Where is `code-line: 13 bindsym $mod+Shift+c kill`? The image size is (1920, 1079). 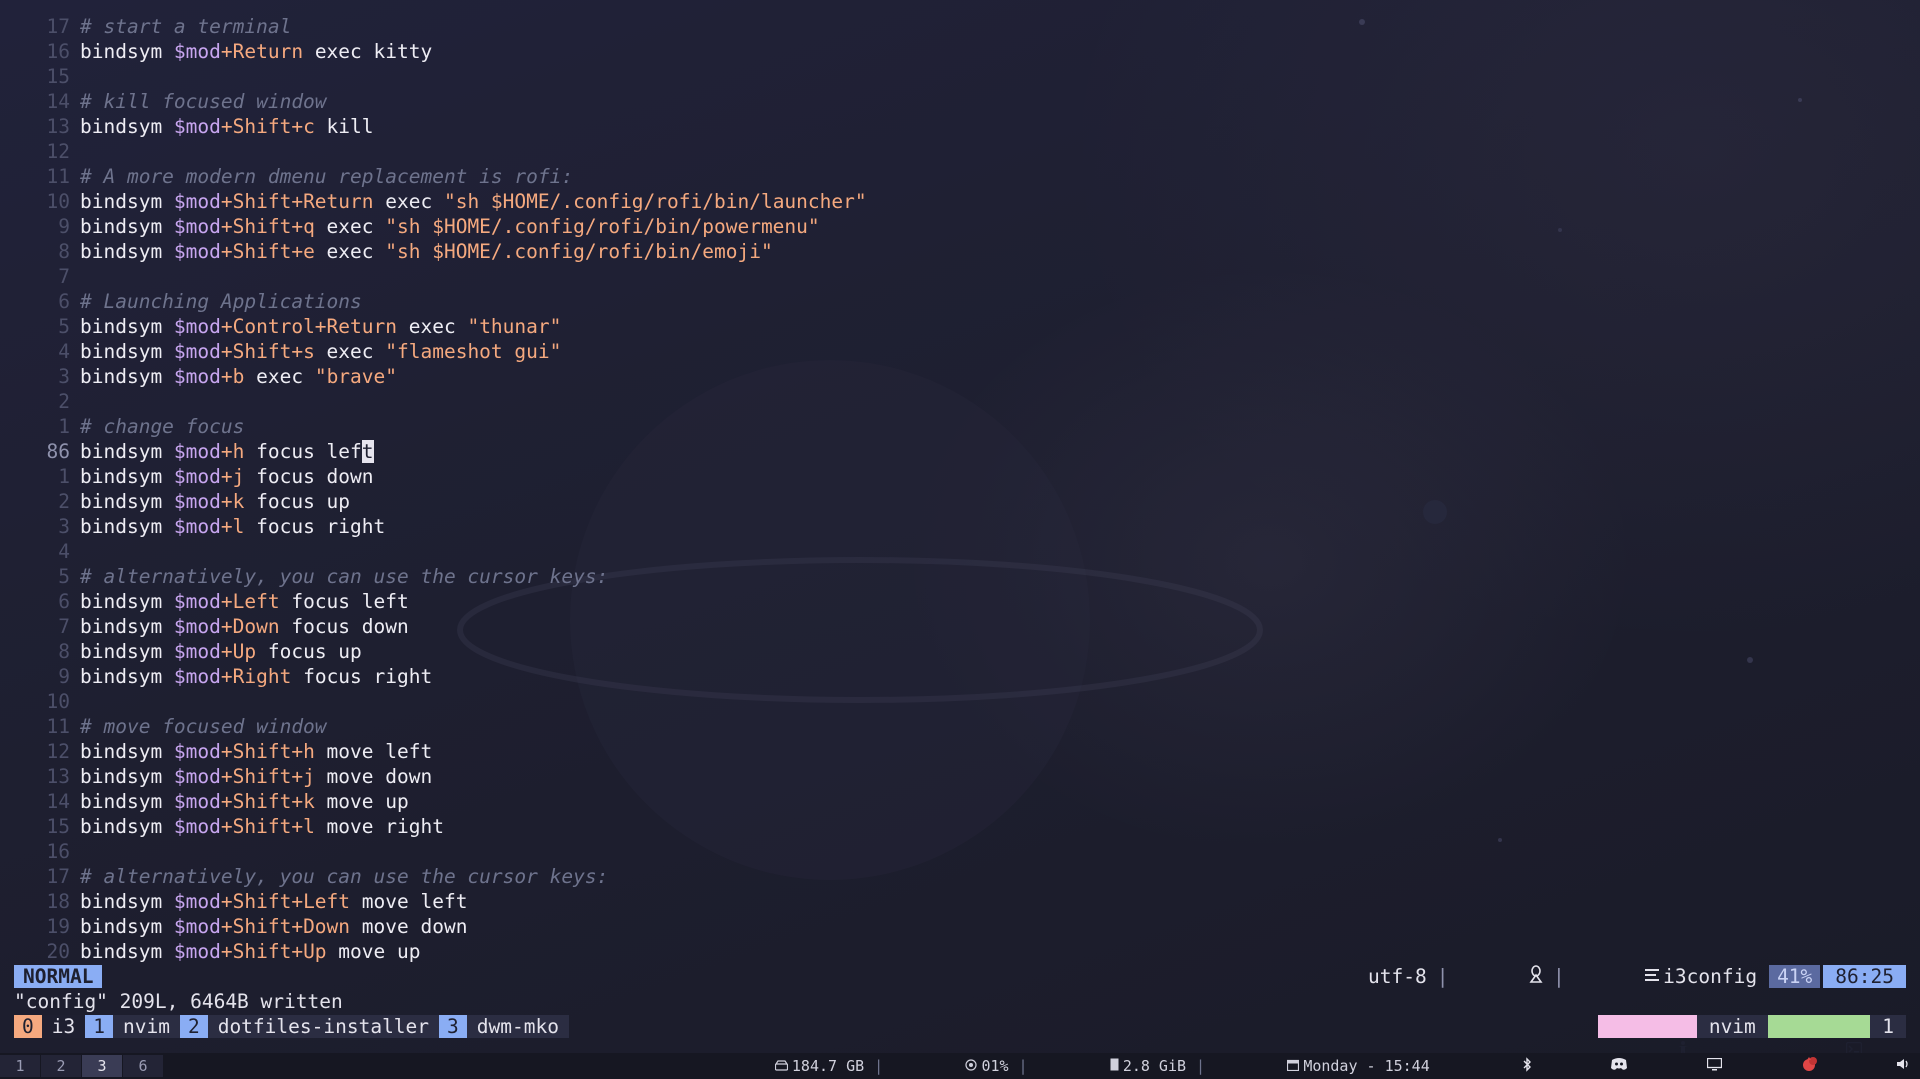
code-line: 13 bindsym $mod+Shift+c kill is located at coordinates (960, 126).